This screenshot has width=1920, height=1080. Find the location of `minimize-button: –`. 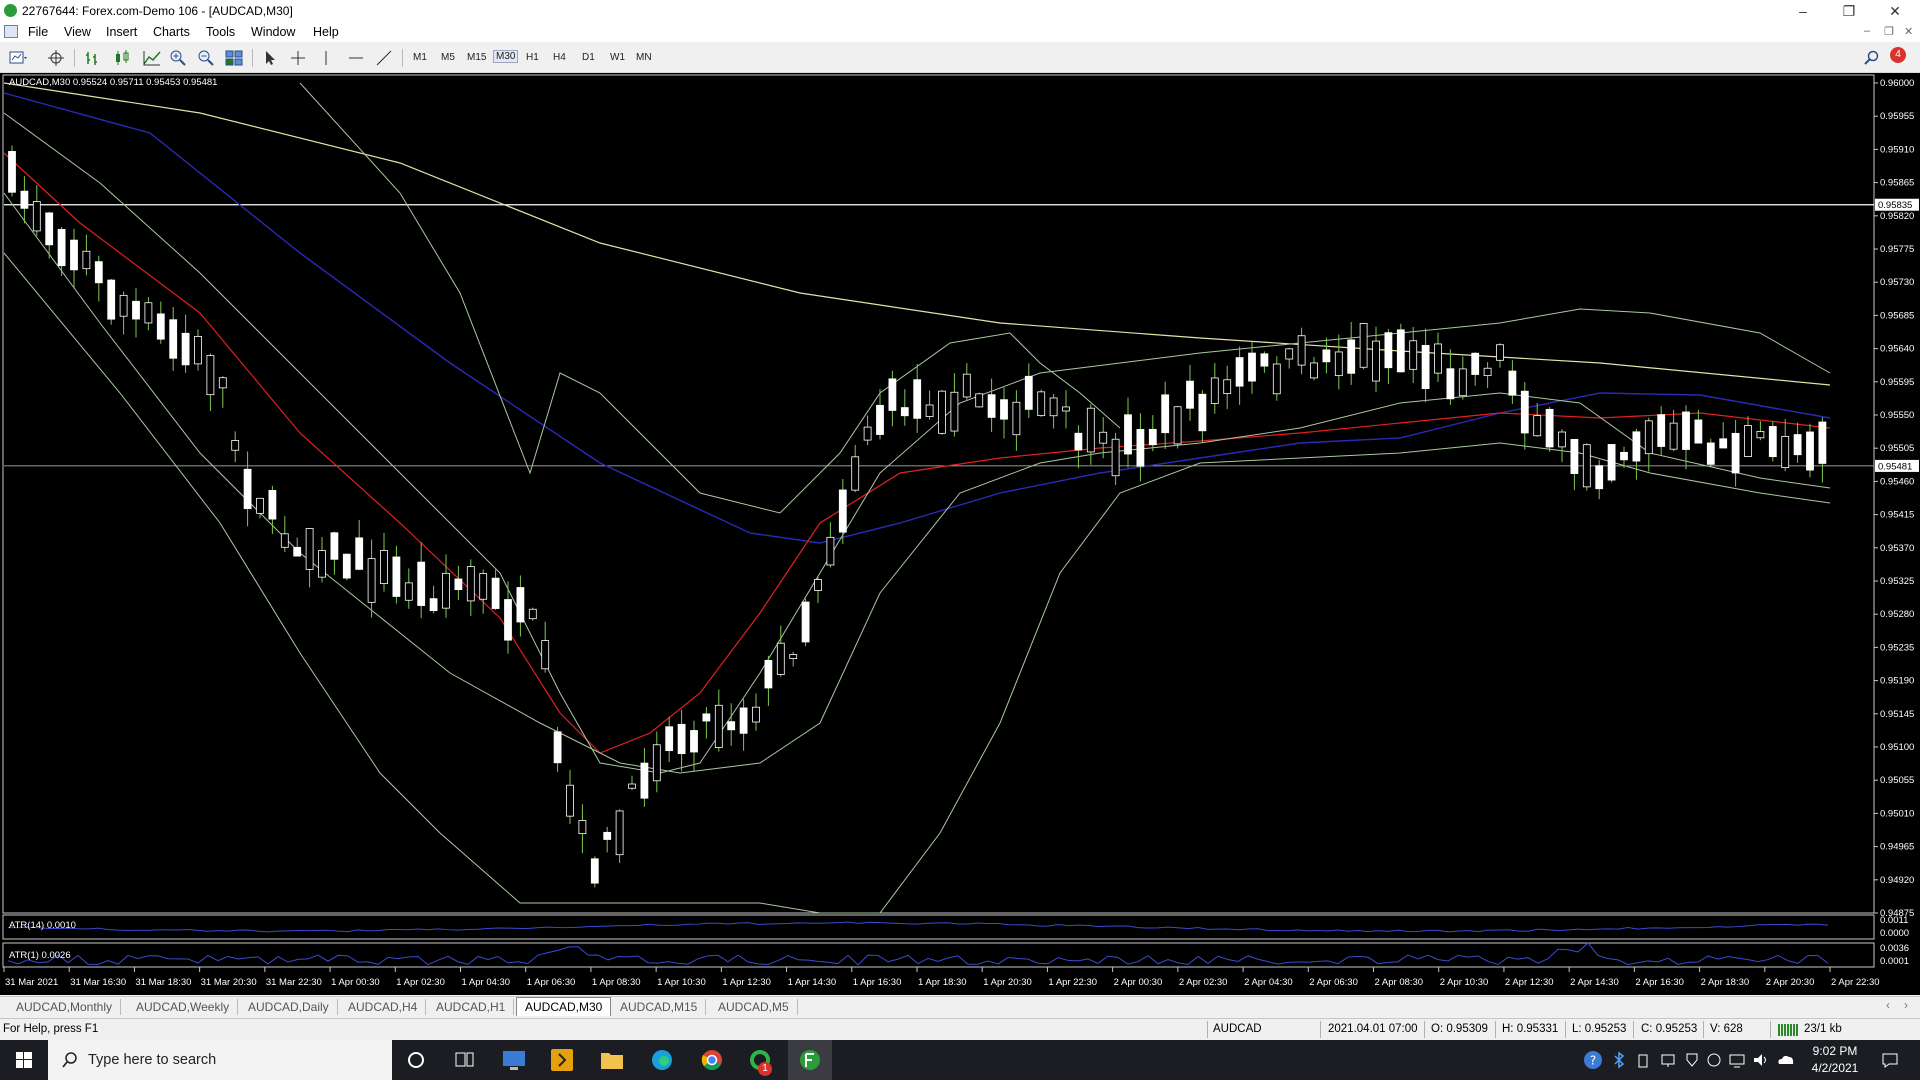

minimize-button: – is located at coordinates (1803, 11).